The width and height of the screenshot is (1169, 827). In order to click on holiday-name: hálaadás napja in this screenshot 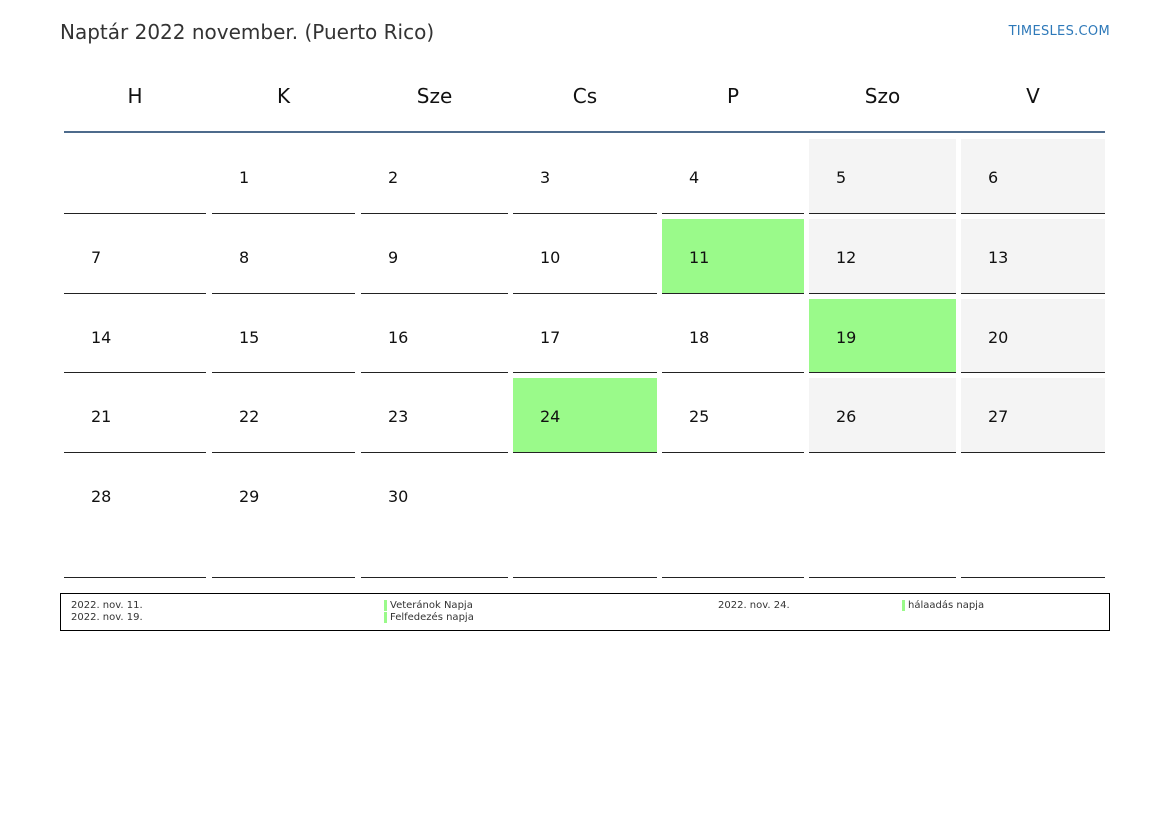, I will do `click(943, 605)`.